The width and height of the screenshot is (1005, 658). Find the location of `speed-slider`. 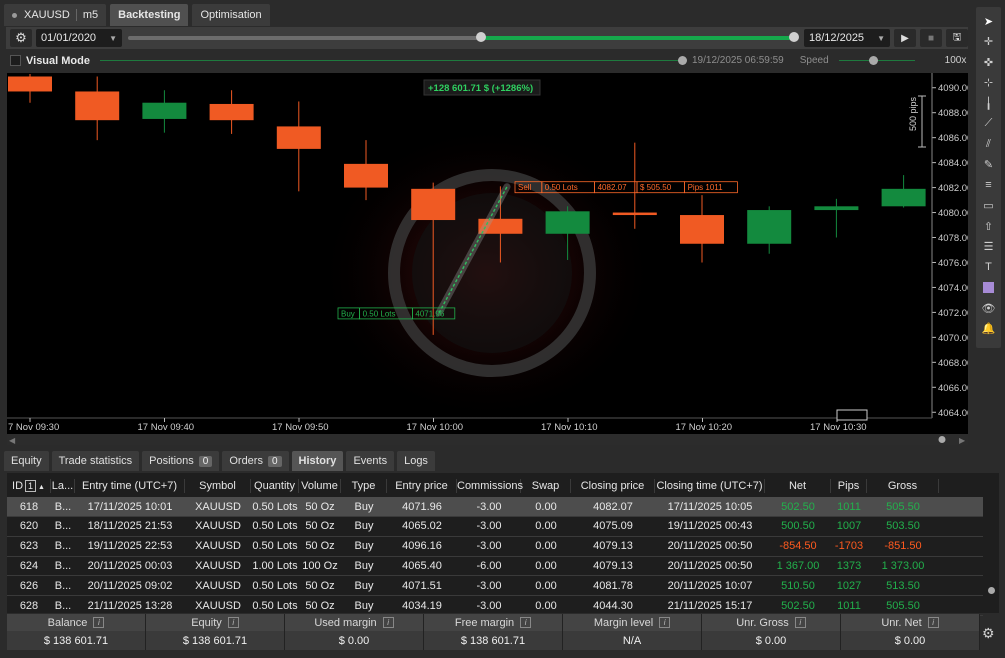

speed-slider is located at coordinates (876, 60).